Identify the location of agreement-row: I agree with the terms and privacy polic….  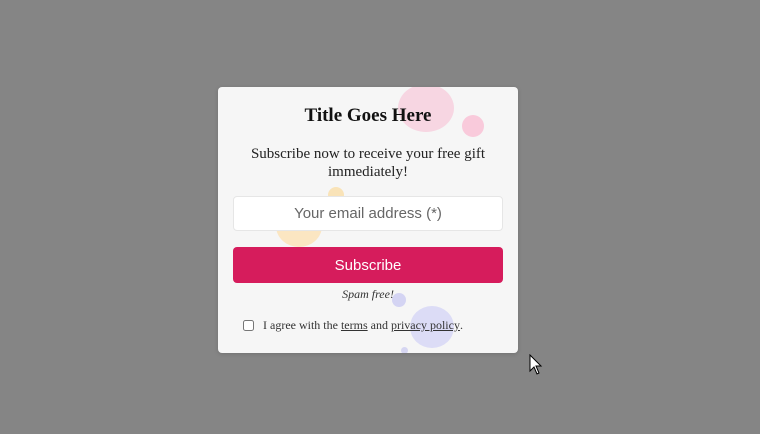
(353, 325).